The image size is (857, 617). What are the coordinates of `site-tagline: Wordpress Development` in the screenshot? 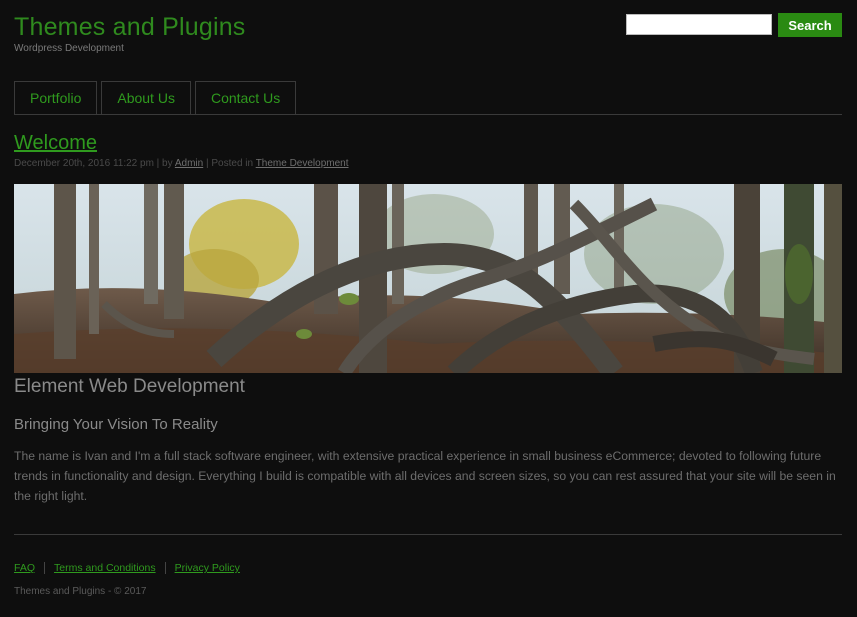 It's located at (69, 48).